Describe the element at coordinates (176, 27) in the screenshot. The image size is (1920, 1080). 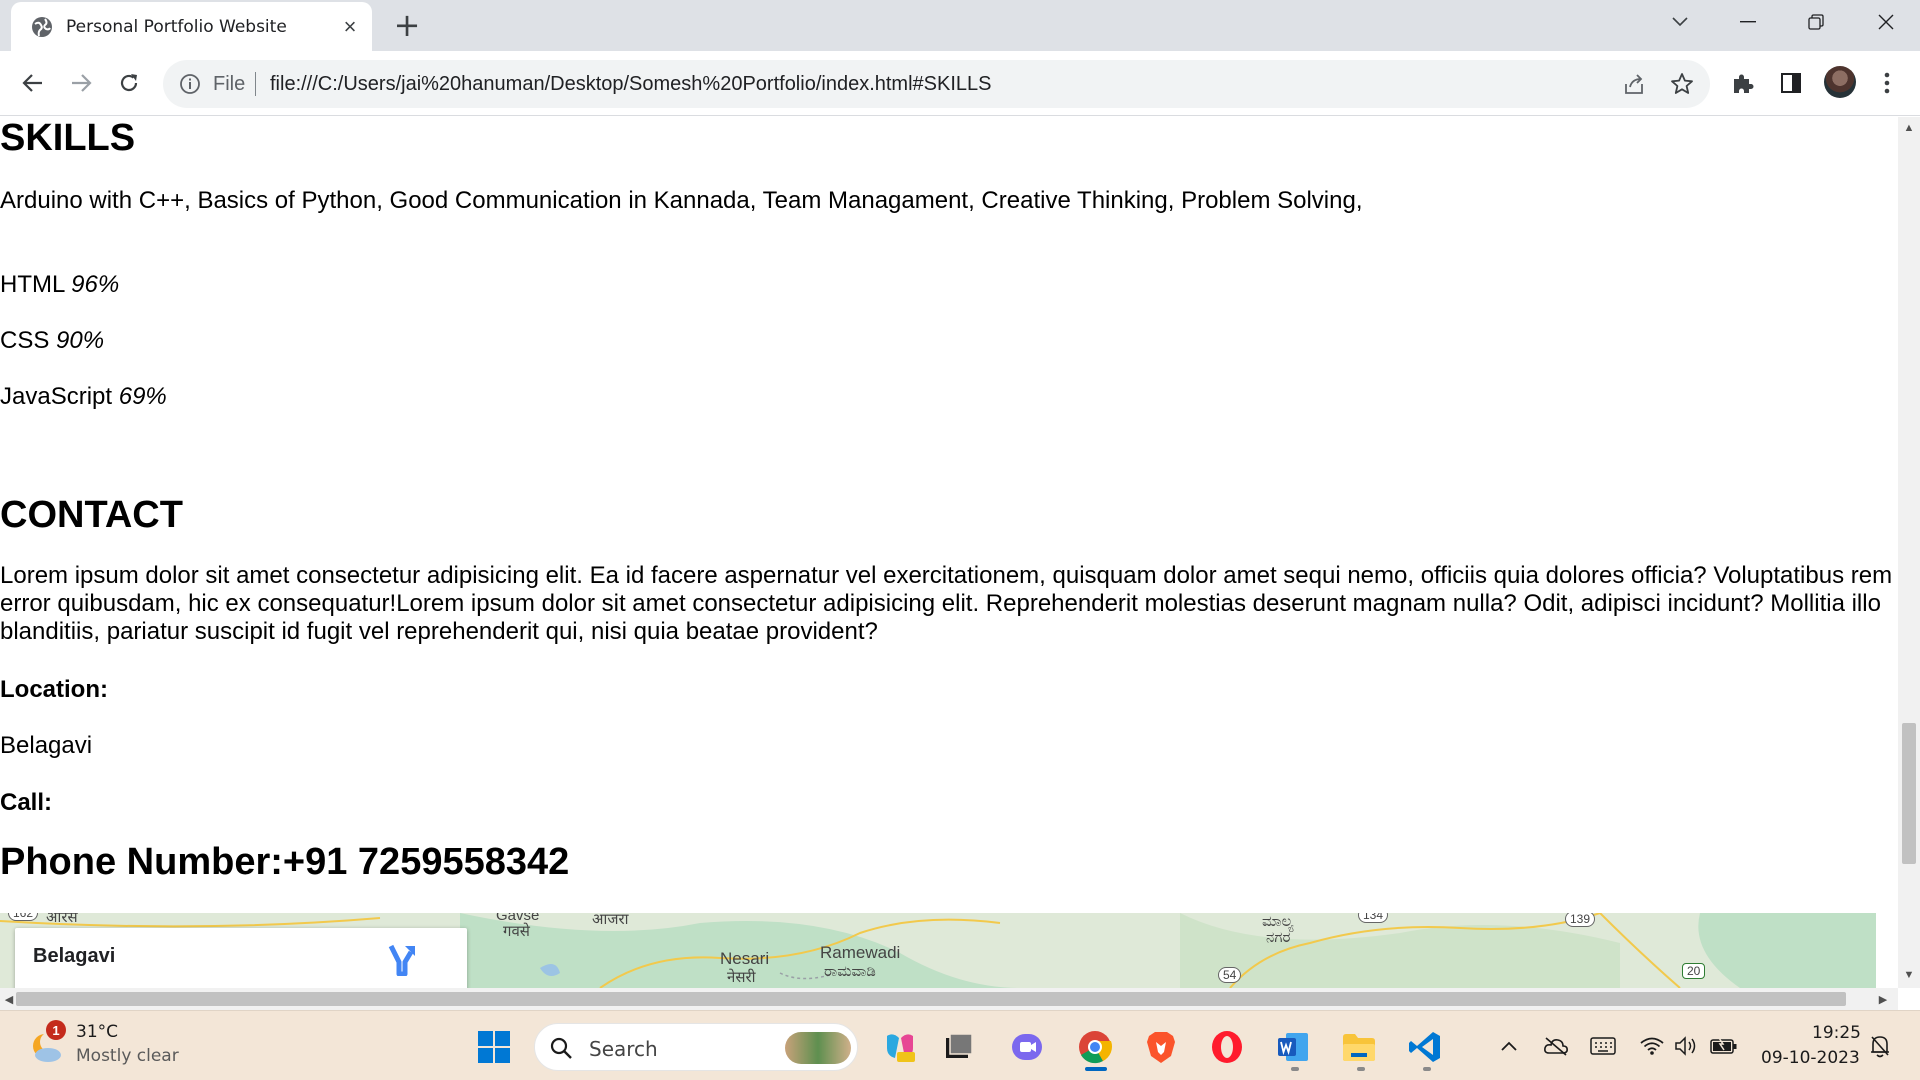
I see `tab-title: Personal Portfolio Website` at that location.